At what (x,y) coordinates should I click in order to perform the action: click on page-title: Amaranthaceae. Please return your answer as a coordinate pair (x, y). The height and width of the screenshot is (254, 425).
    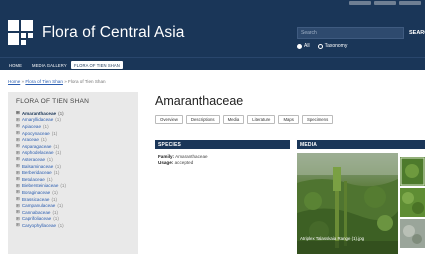
    Looking at the image, I should click on (199, 101).